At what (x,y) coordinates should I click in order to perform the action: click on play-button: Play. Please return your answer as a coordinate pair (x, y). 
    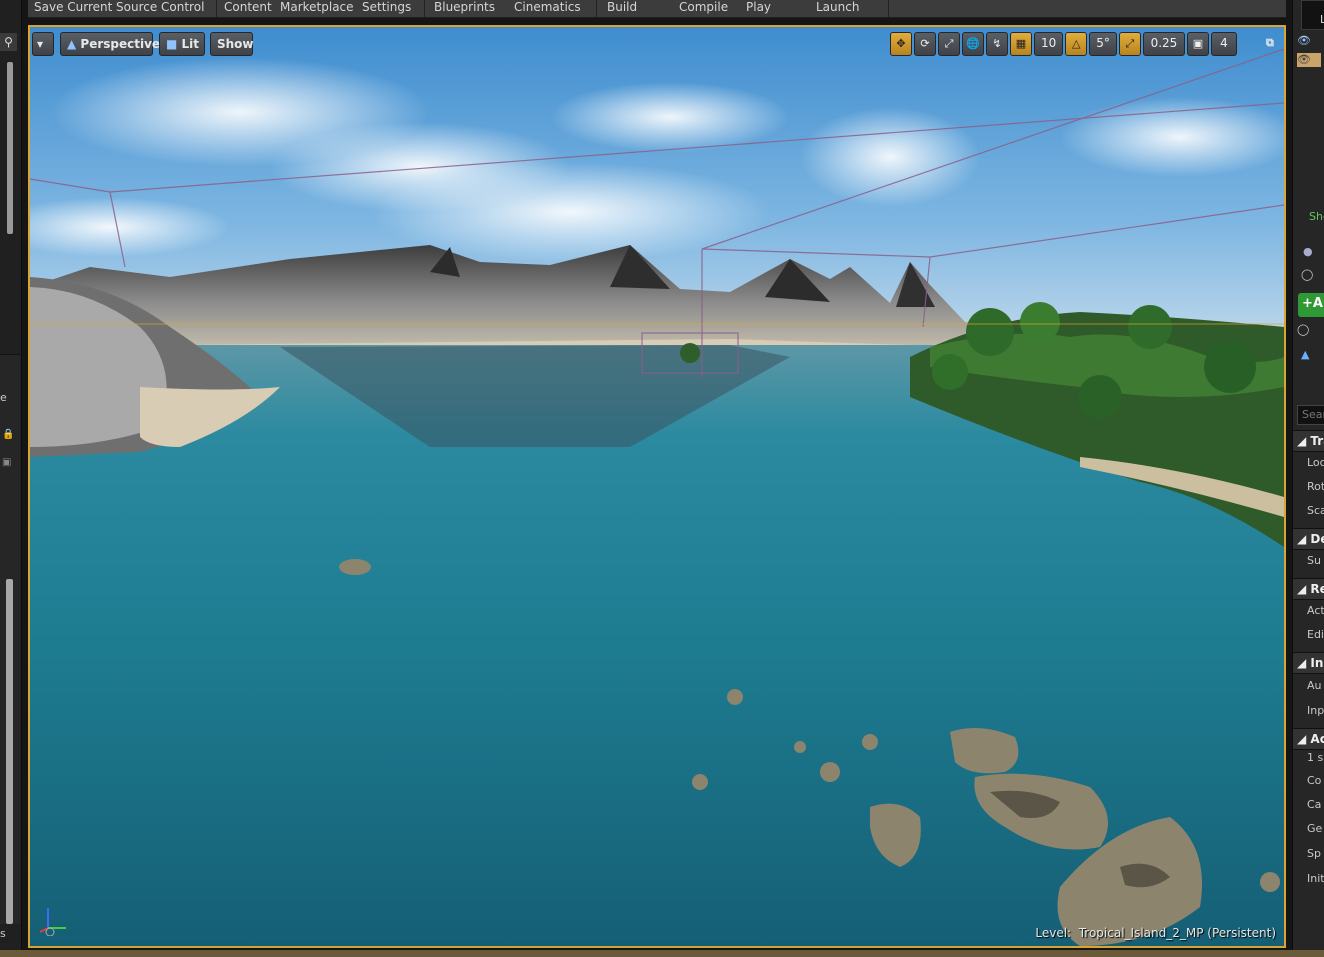
    Looking at the image, I should click on (758, 8).